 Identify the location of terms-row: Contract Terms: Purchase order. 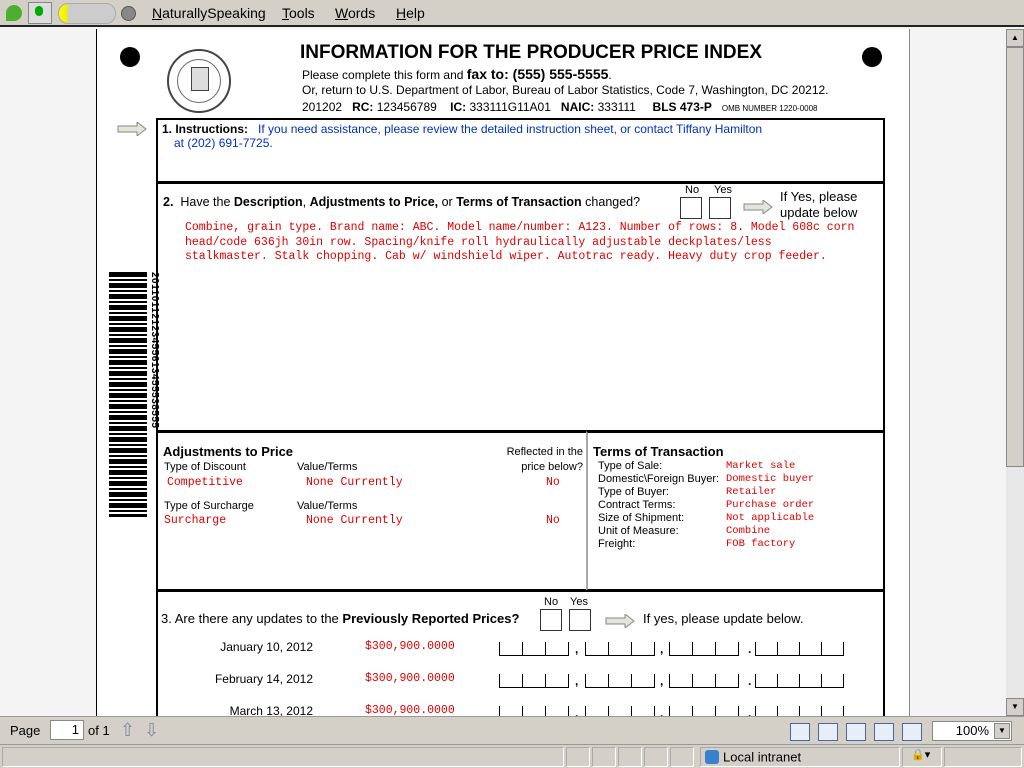
(738, 505).